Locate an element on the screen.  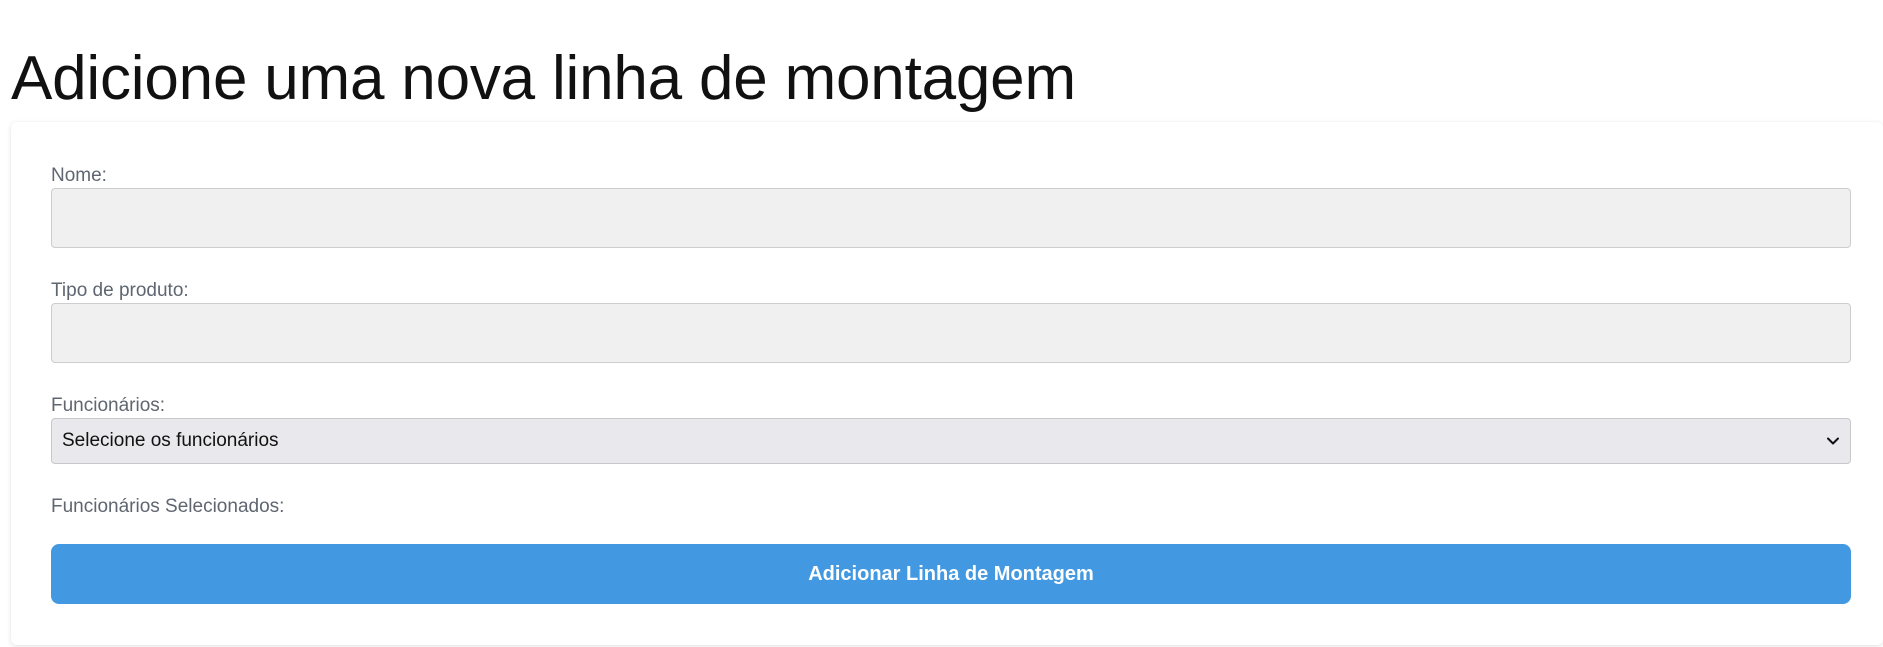
funcionarios-select-value: Selecione os funcionários is located at coordinates (170, 440).